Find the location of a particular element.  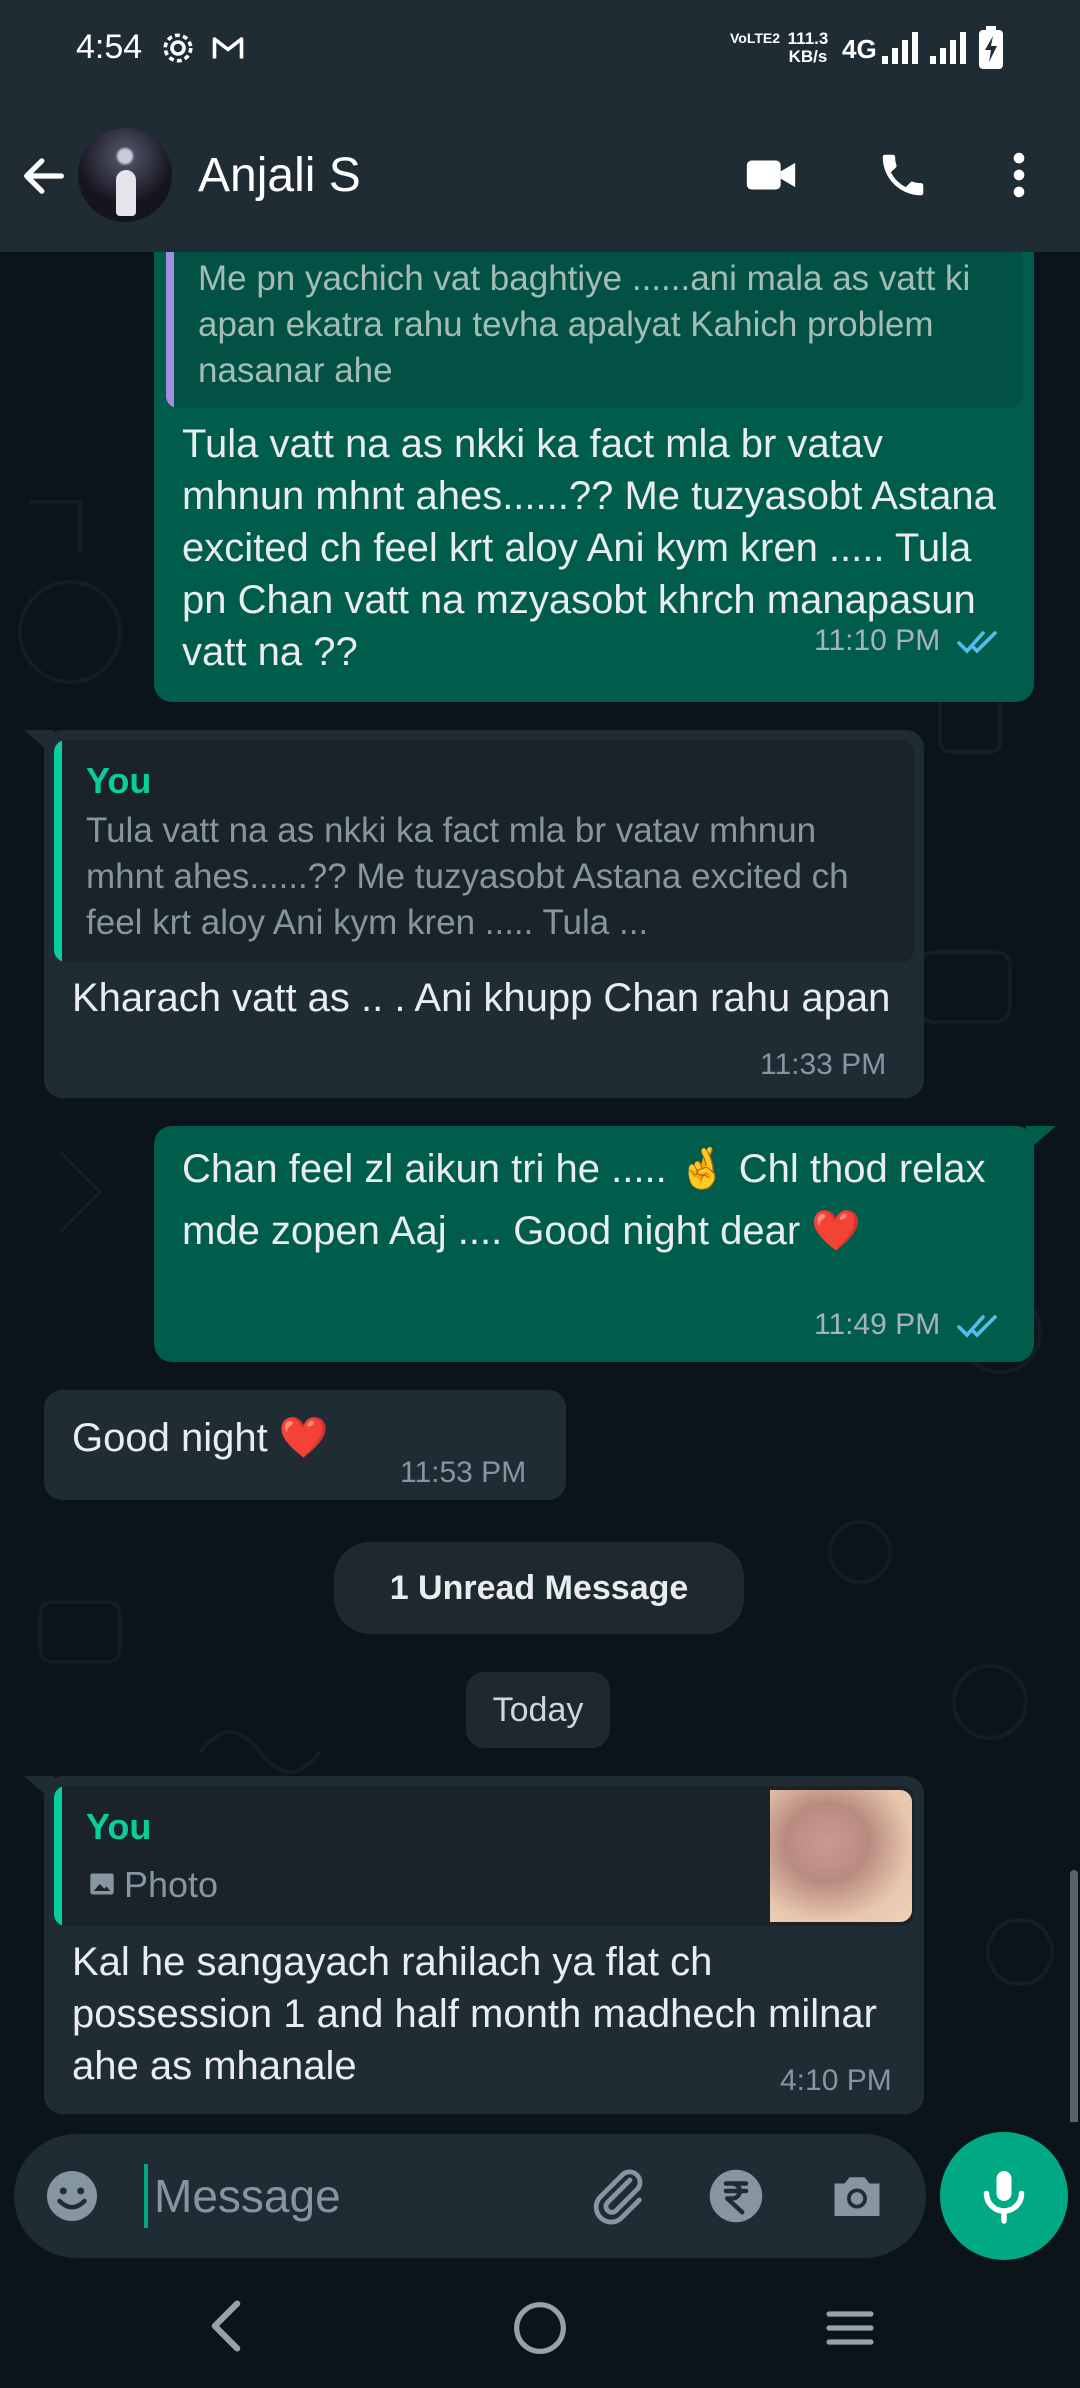

quoted-photo-thumbnail is located at coordinates (841, 1856).